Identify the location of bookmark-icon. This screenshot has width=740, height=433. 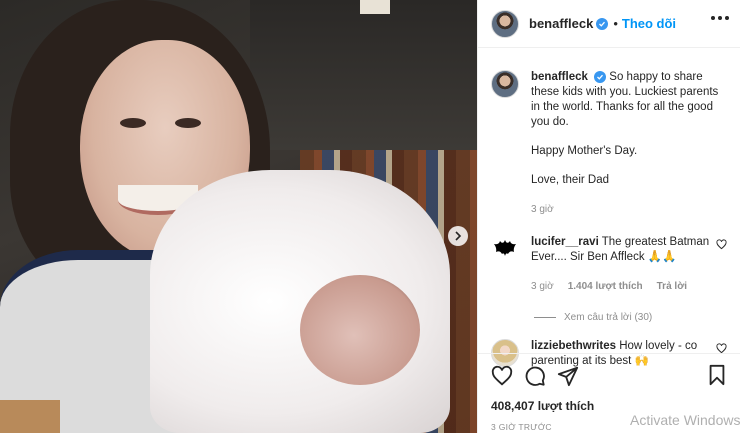
(717, 375).